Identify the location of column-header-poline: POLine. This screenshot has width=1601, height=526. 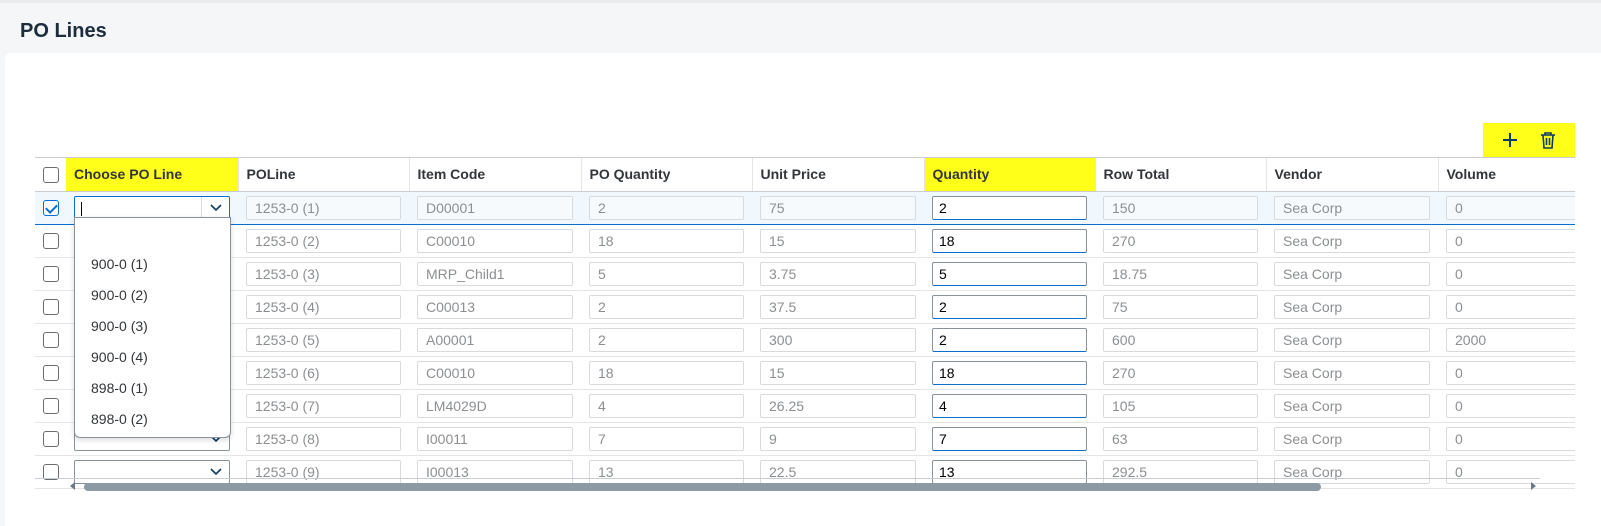
(324, 175).